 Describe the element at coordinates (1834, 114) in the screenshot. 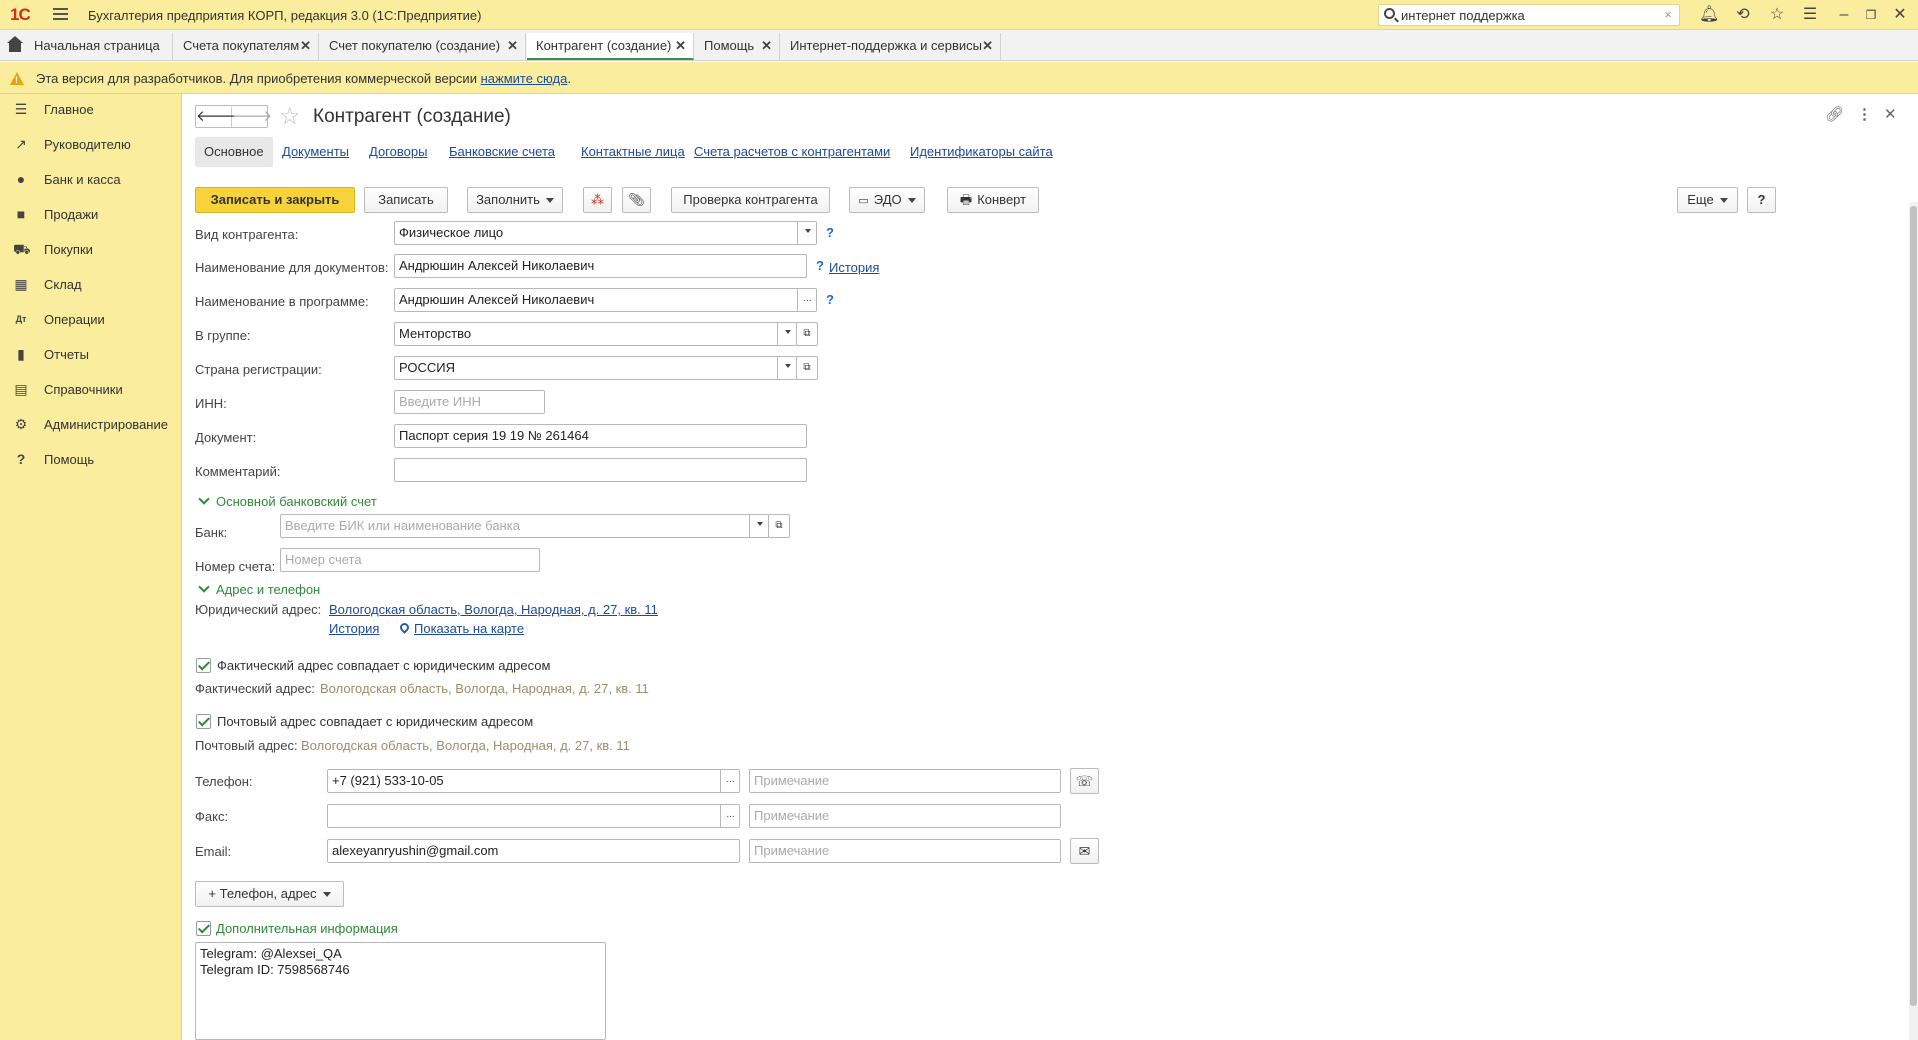

I see `link-icon: 🔗︎` at that location.